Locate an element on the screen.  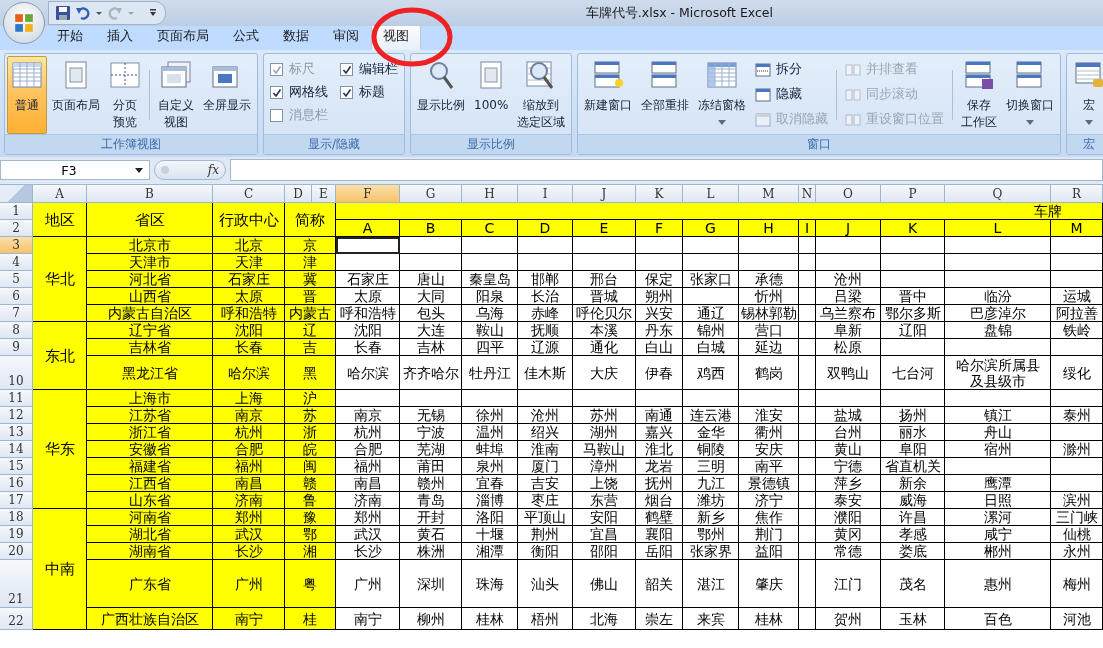
column-header: I is located at coordinates (545, 194).